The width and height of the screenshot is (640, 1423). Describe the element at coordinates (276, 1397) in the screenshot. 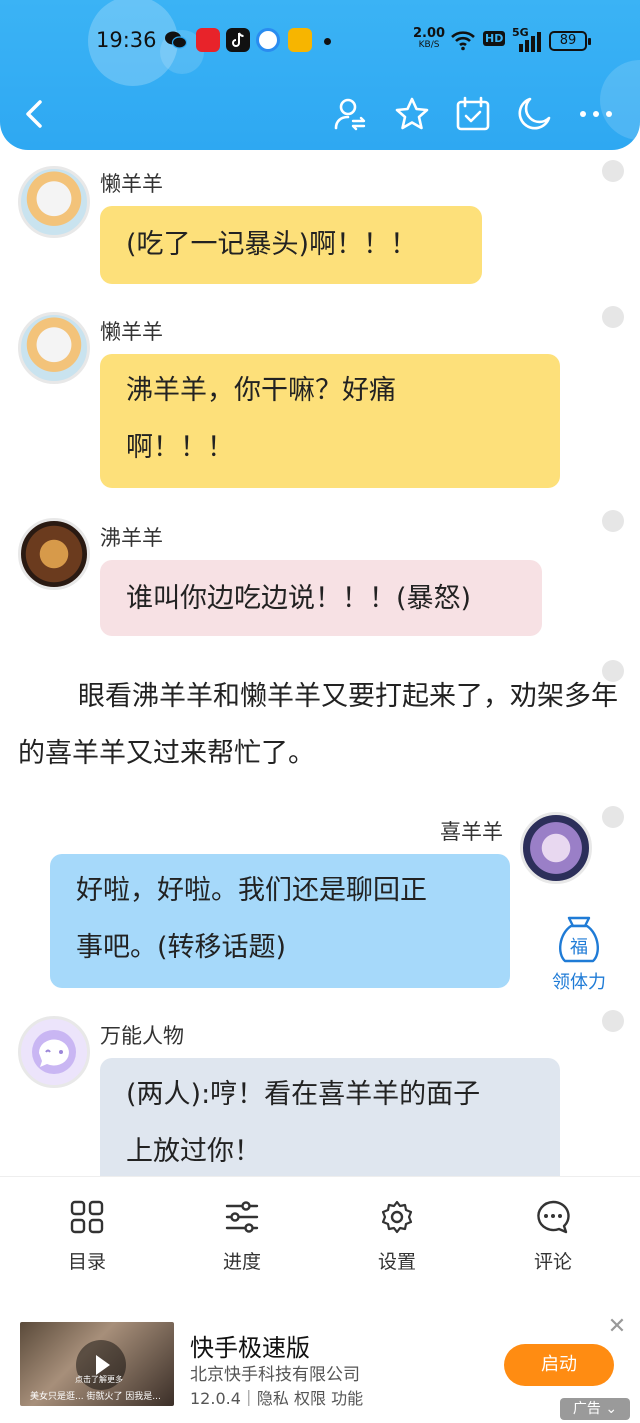

I see `ad-meta-links: 12.0.4｜隐私 权限 功能` at that location.